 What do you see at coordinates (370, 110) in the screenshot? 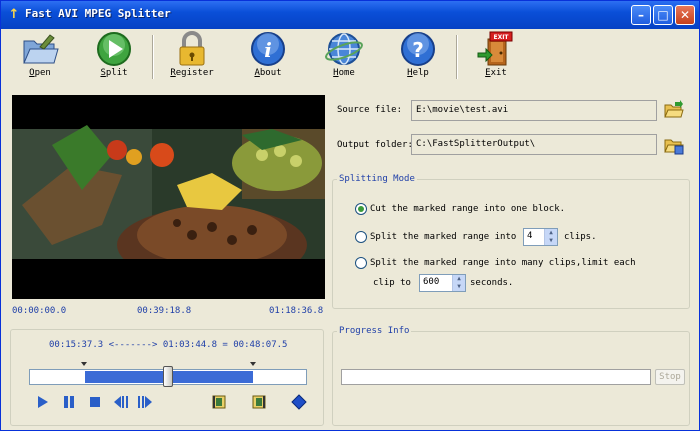
I see `source-file-label: Source file:` at bounding box center [370, 110].